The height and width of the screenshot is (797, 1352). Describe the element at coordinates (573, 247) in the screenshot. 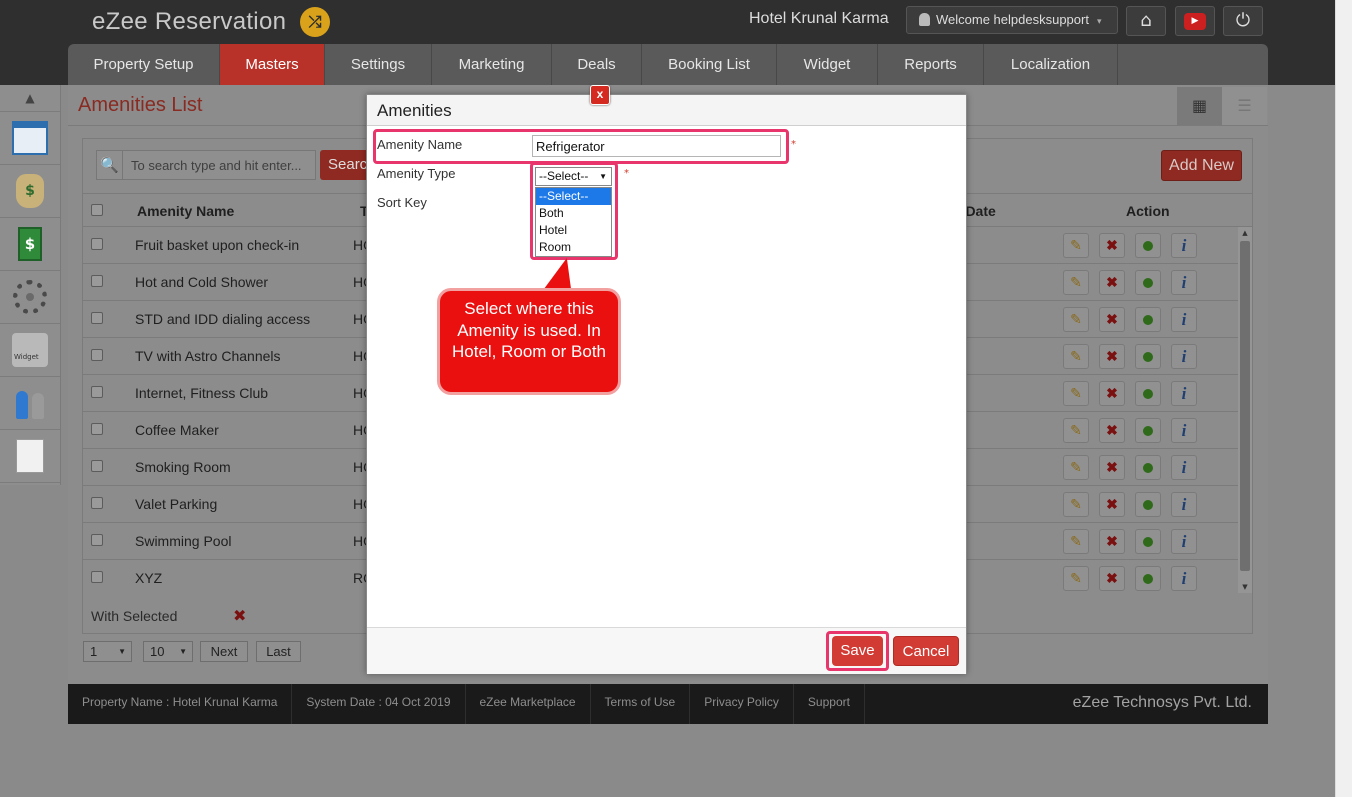

I see `dropdown-option-room: Room` at that location.